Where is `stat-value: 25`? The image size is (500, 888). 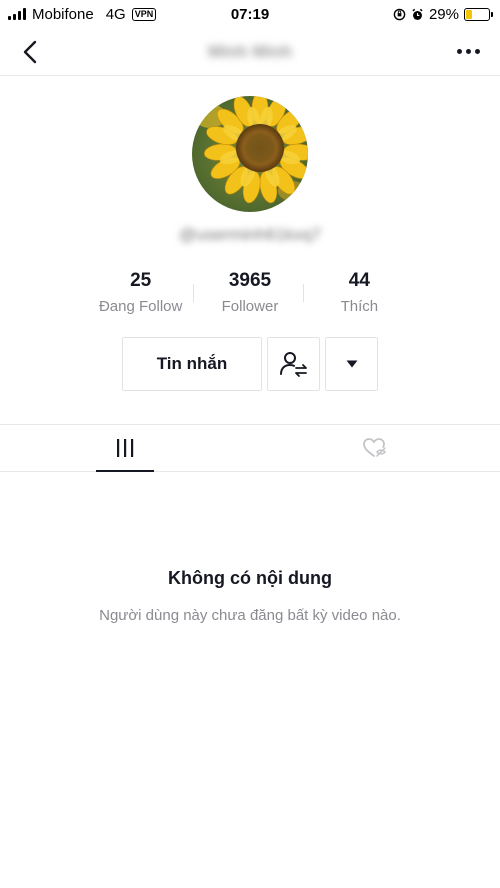 stat-value: 25 is located at coordinates (141, 280).